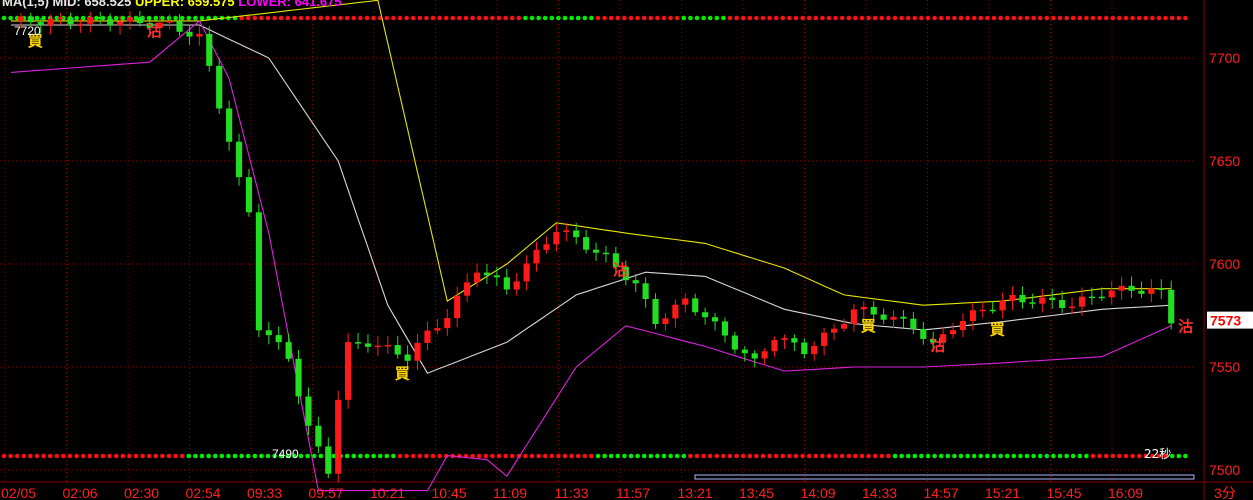 This screenshot has height=500, width=1253. Describe the element at coordinates (387, 492) in the screenshot. I see `time-tick-label: 10:21` at that location.